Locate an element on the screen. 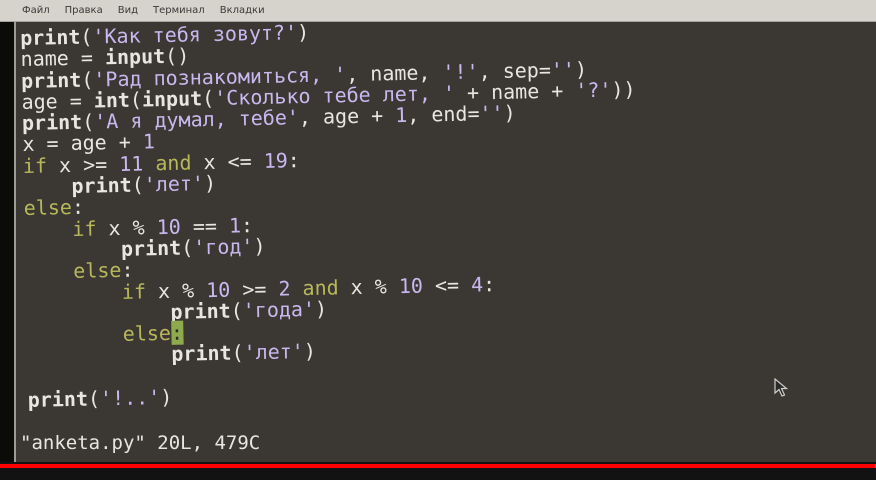  code-token: 1 is located at coordinates (401, 115).